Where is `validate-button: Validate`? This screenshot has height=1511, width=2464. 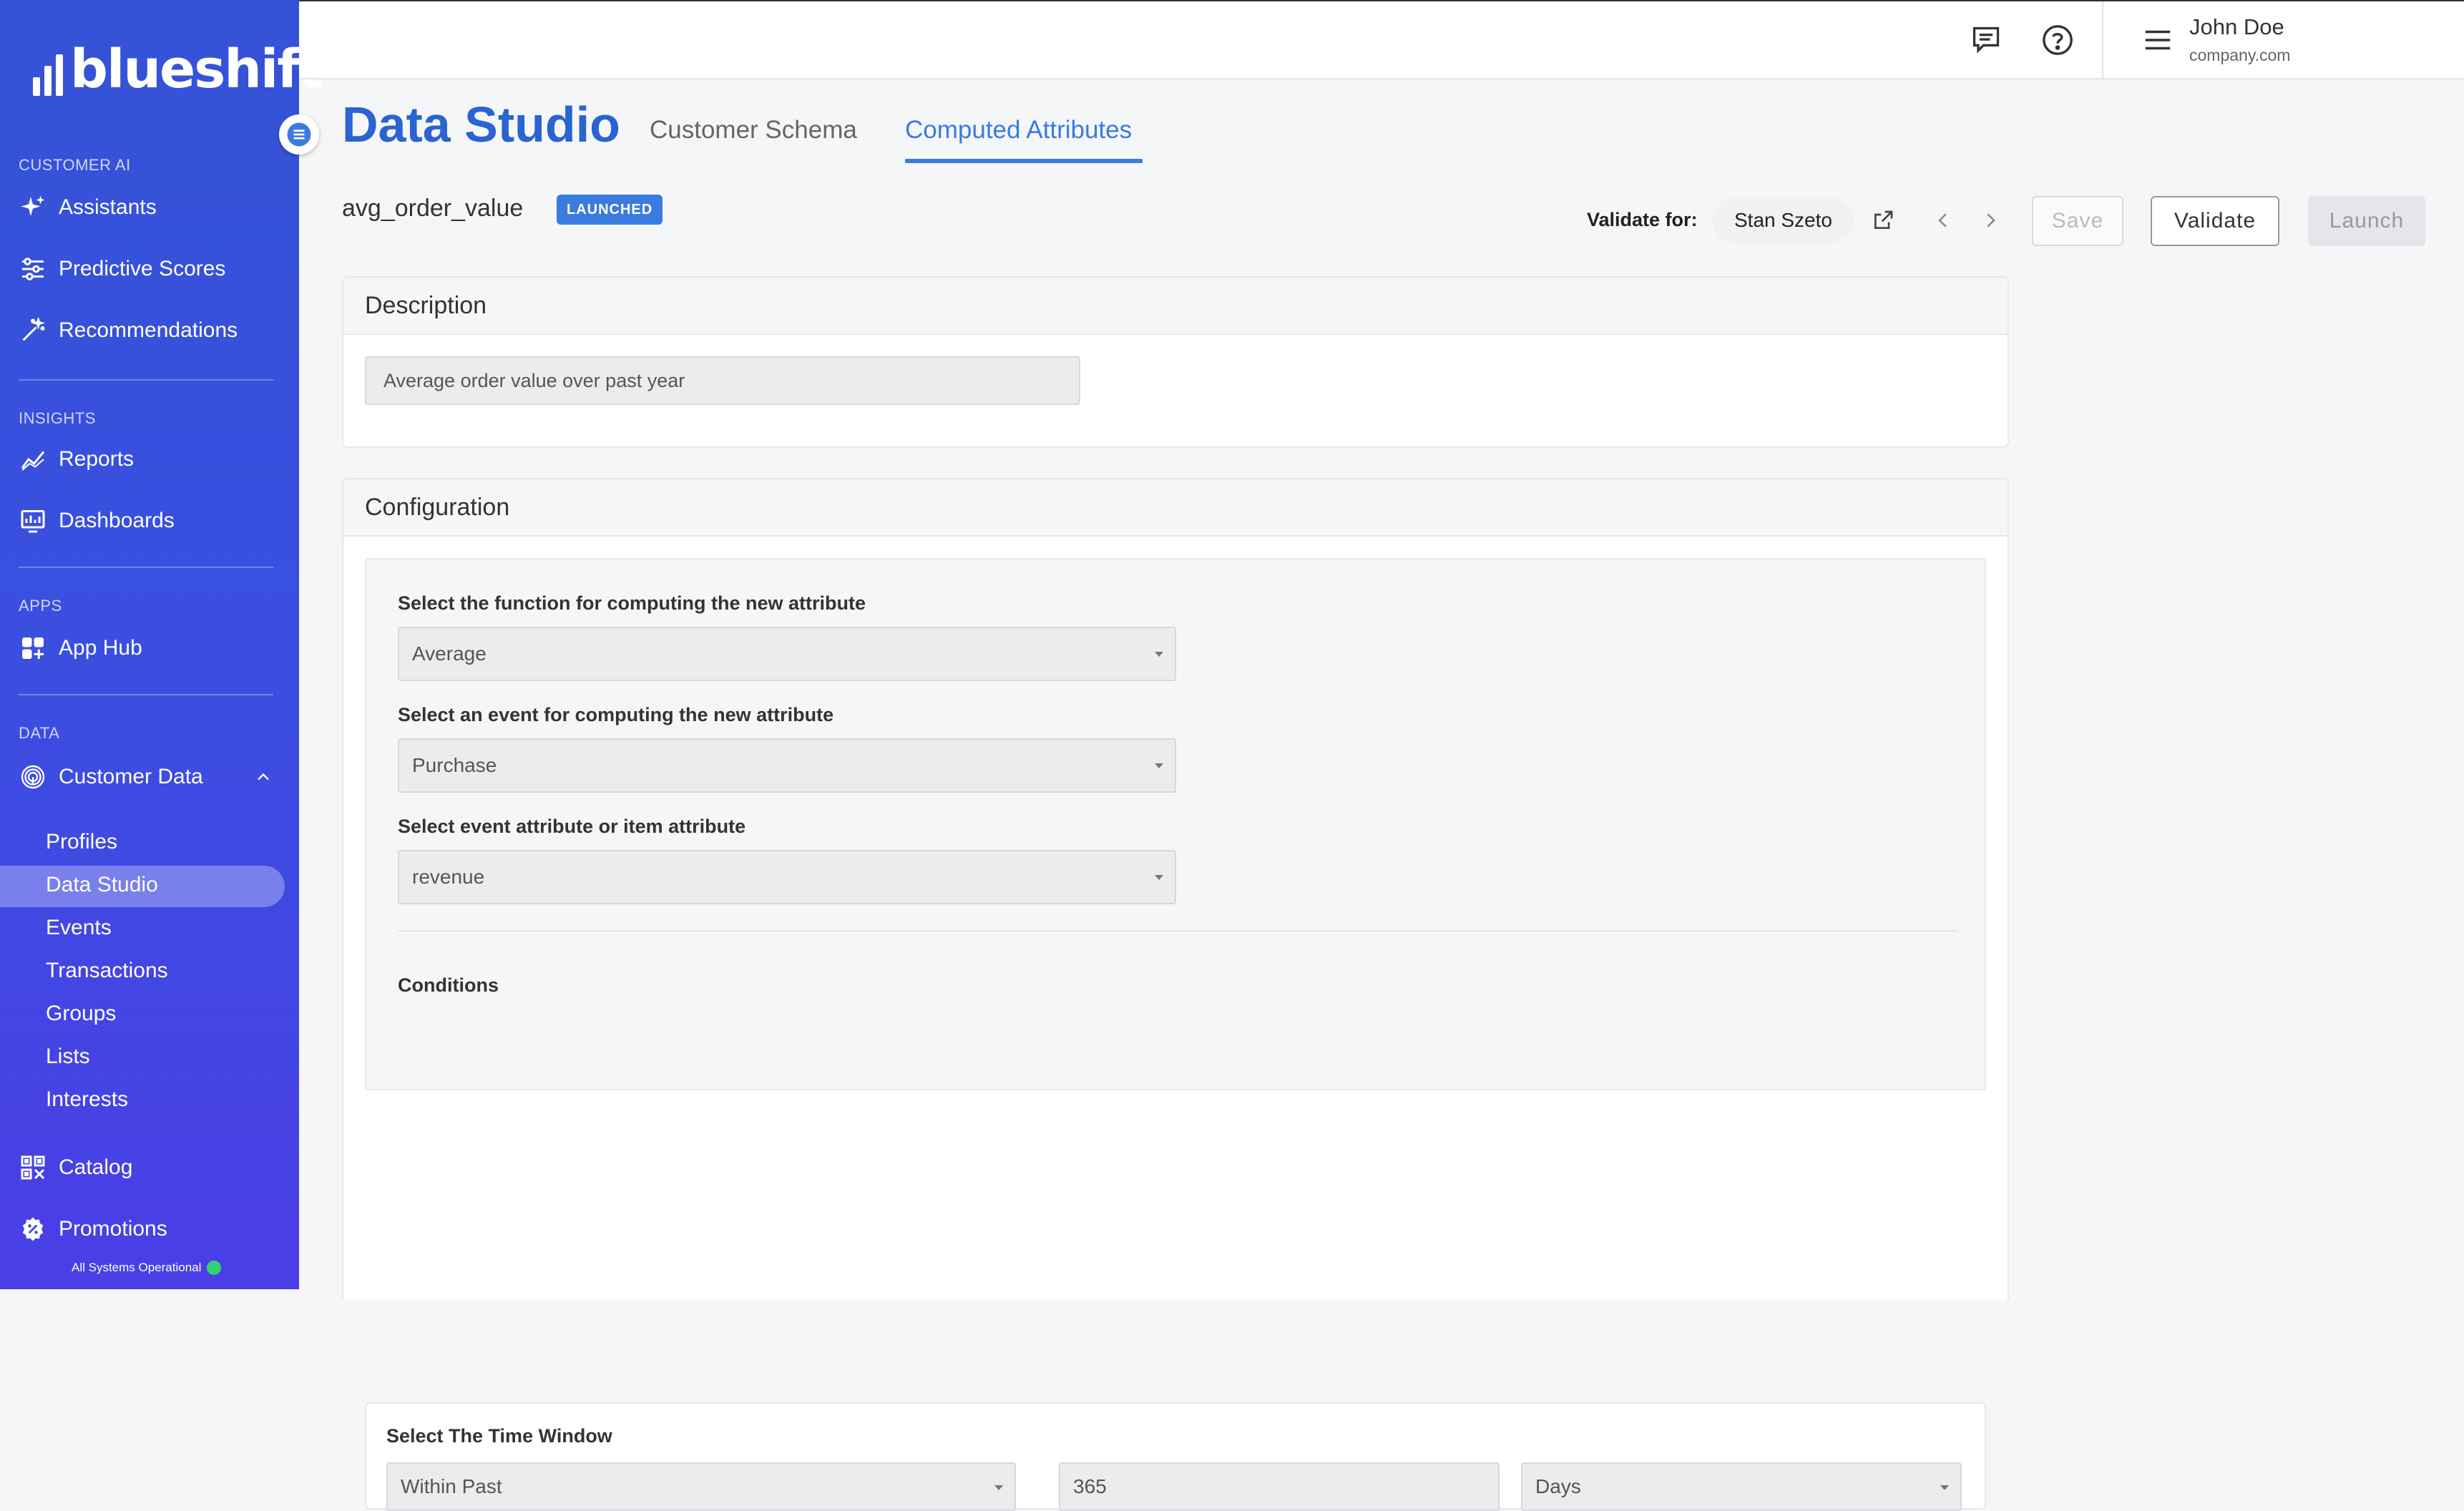
validate-button: Validate is located at coordinates (2215, 221).